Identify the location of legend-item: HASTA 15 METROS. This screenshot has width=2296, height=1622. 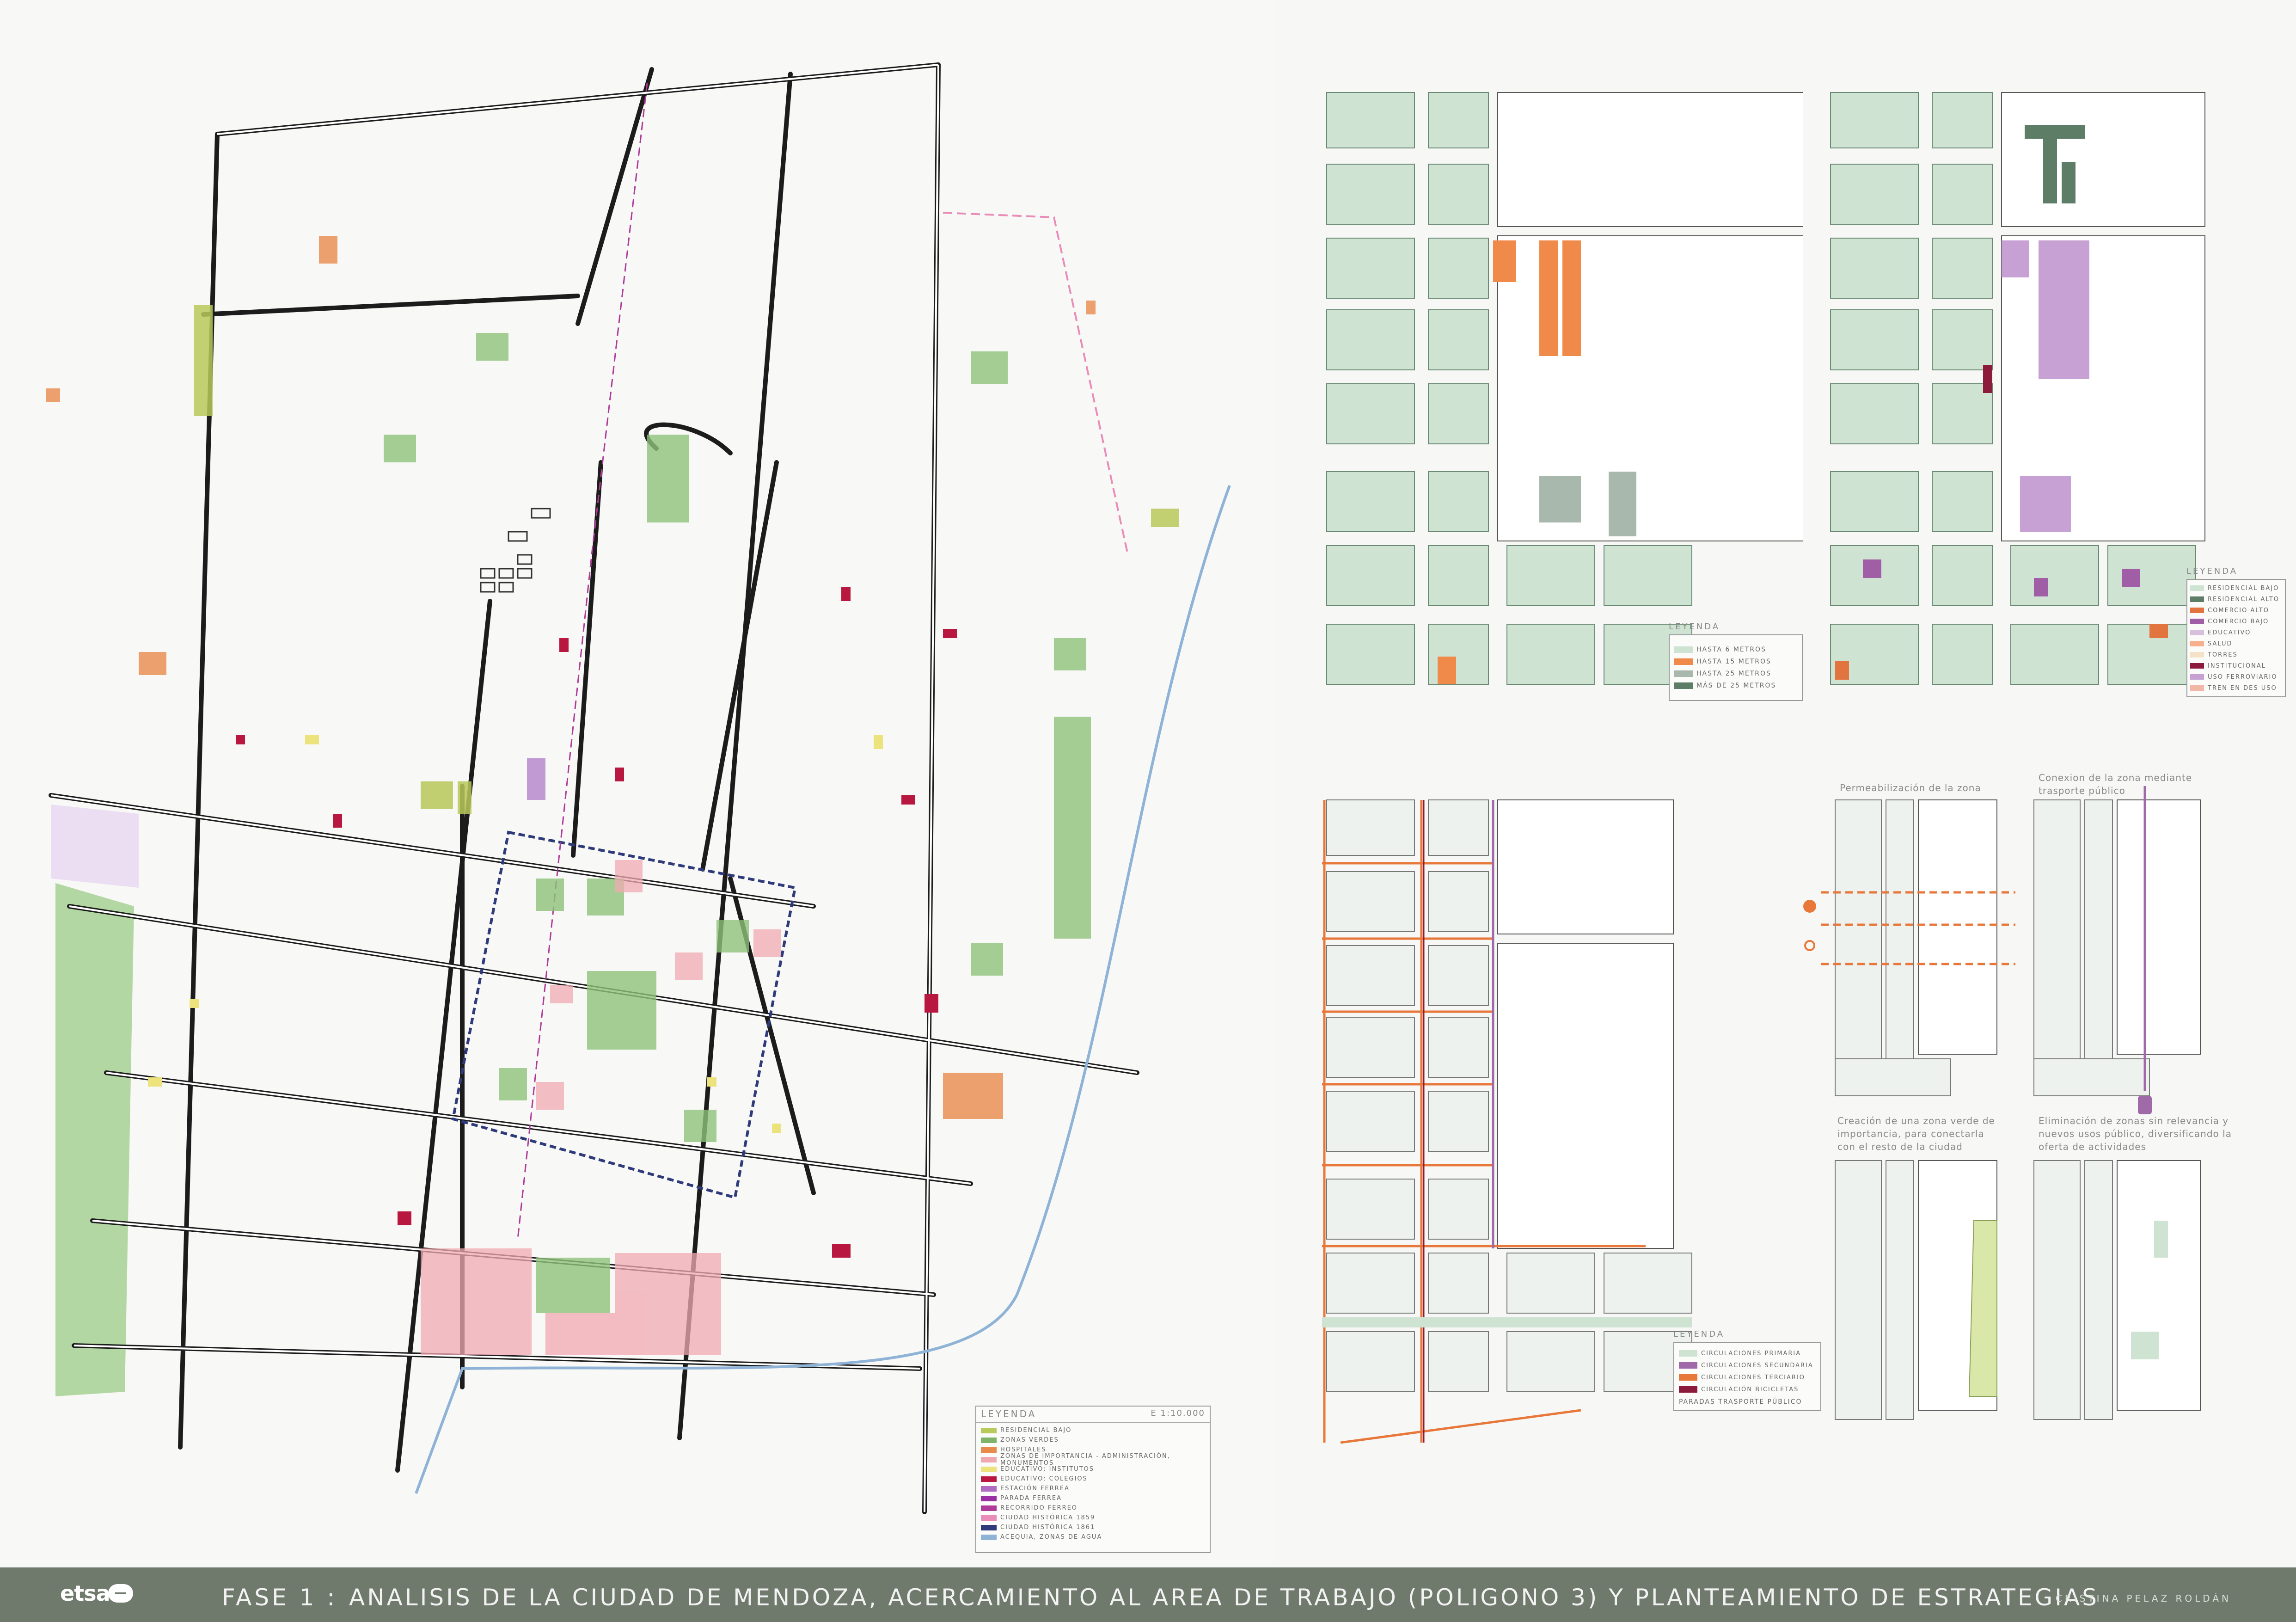
(1735, 662).